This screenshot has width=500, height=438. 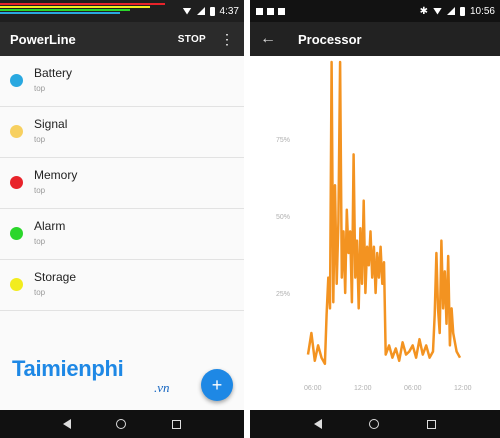 I want to click on y-tick-label: 50%, so click(x=283, y=217).